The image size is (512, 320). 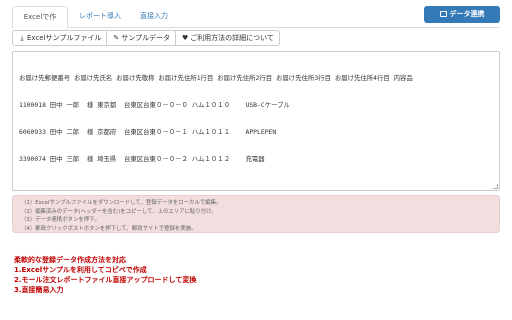 I want to click on sample-data-label: サンプルデータ, so click(x=146, y=38).